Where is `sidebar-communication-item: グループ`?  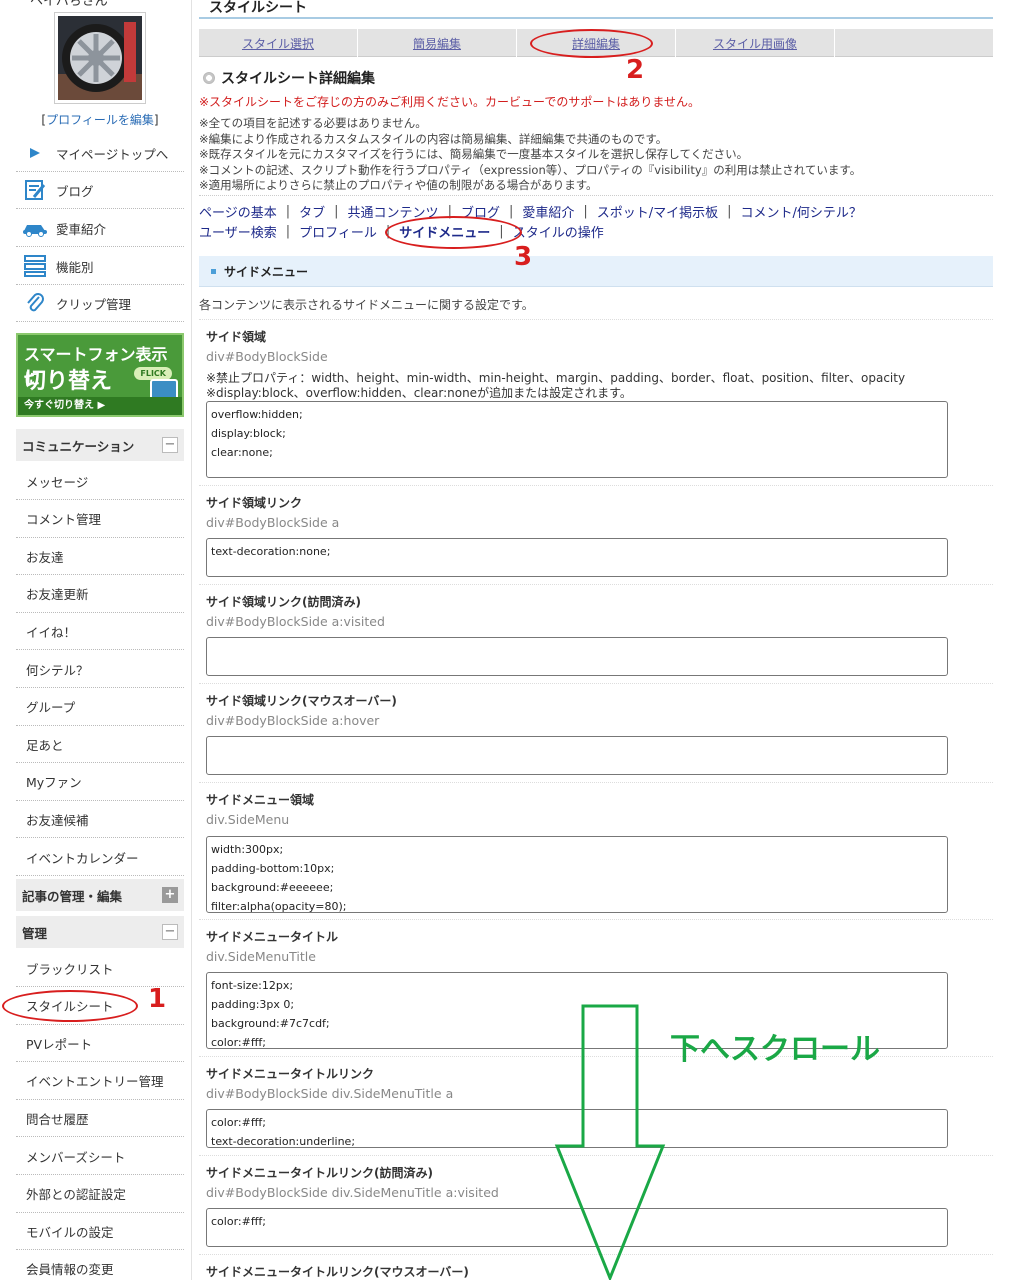 sidebar-communication-item: グループ is located at coordinates (100, 707).